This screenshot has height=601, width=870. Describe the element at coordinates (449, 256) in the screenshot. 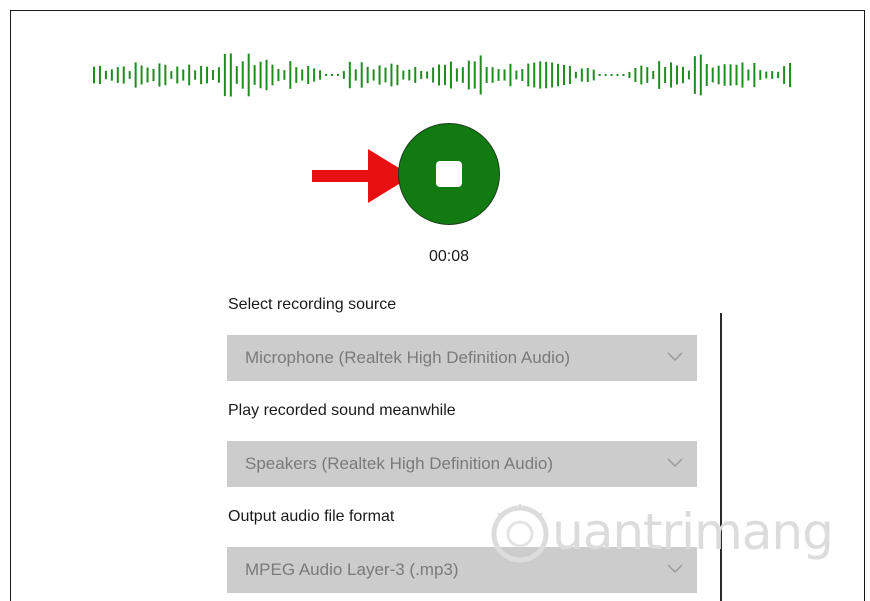

I see `elapsed-time: 00:08` at that location.